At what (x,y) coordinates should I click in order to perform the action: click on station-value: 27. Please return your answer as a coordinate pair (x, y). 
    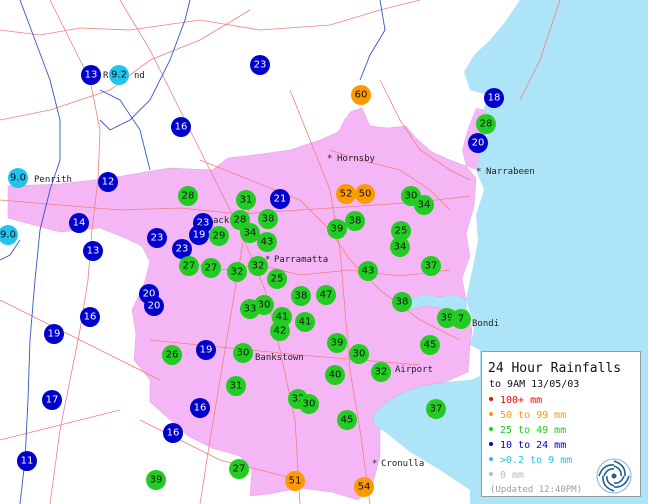
    Looking at the image, I should click on (239, 469).